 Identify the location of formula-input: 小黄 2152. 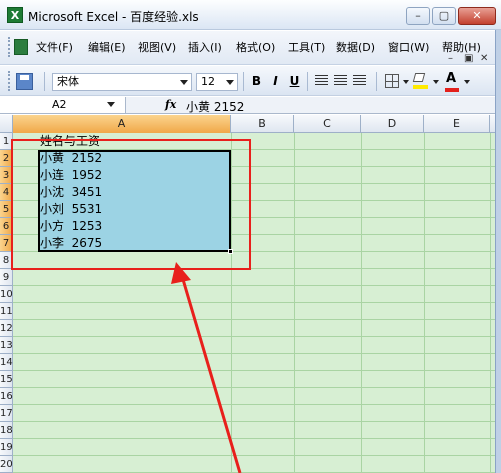
(215, 106).